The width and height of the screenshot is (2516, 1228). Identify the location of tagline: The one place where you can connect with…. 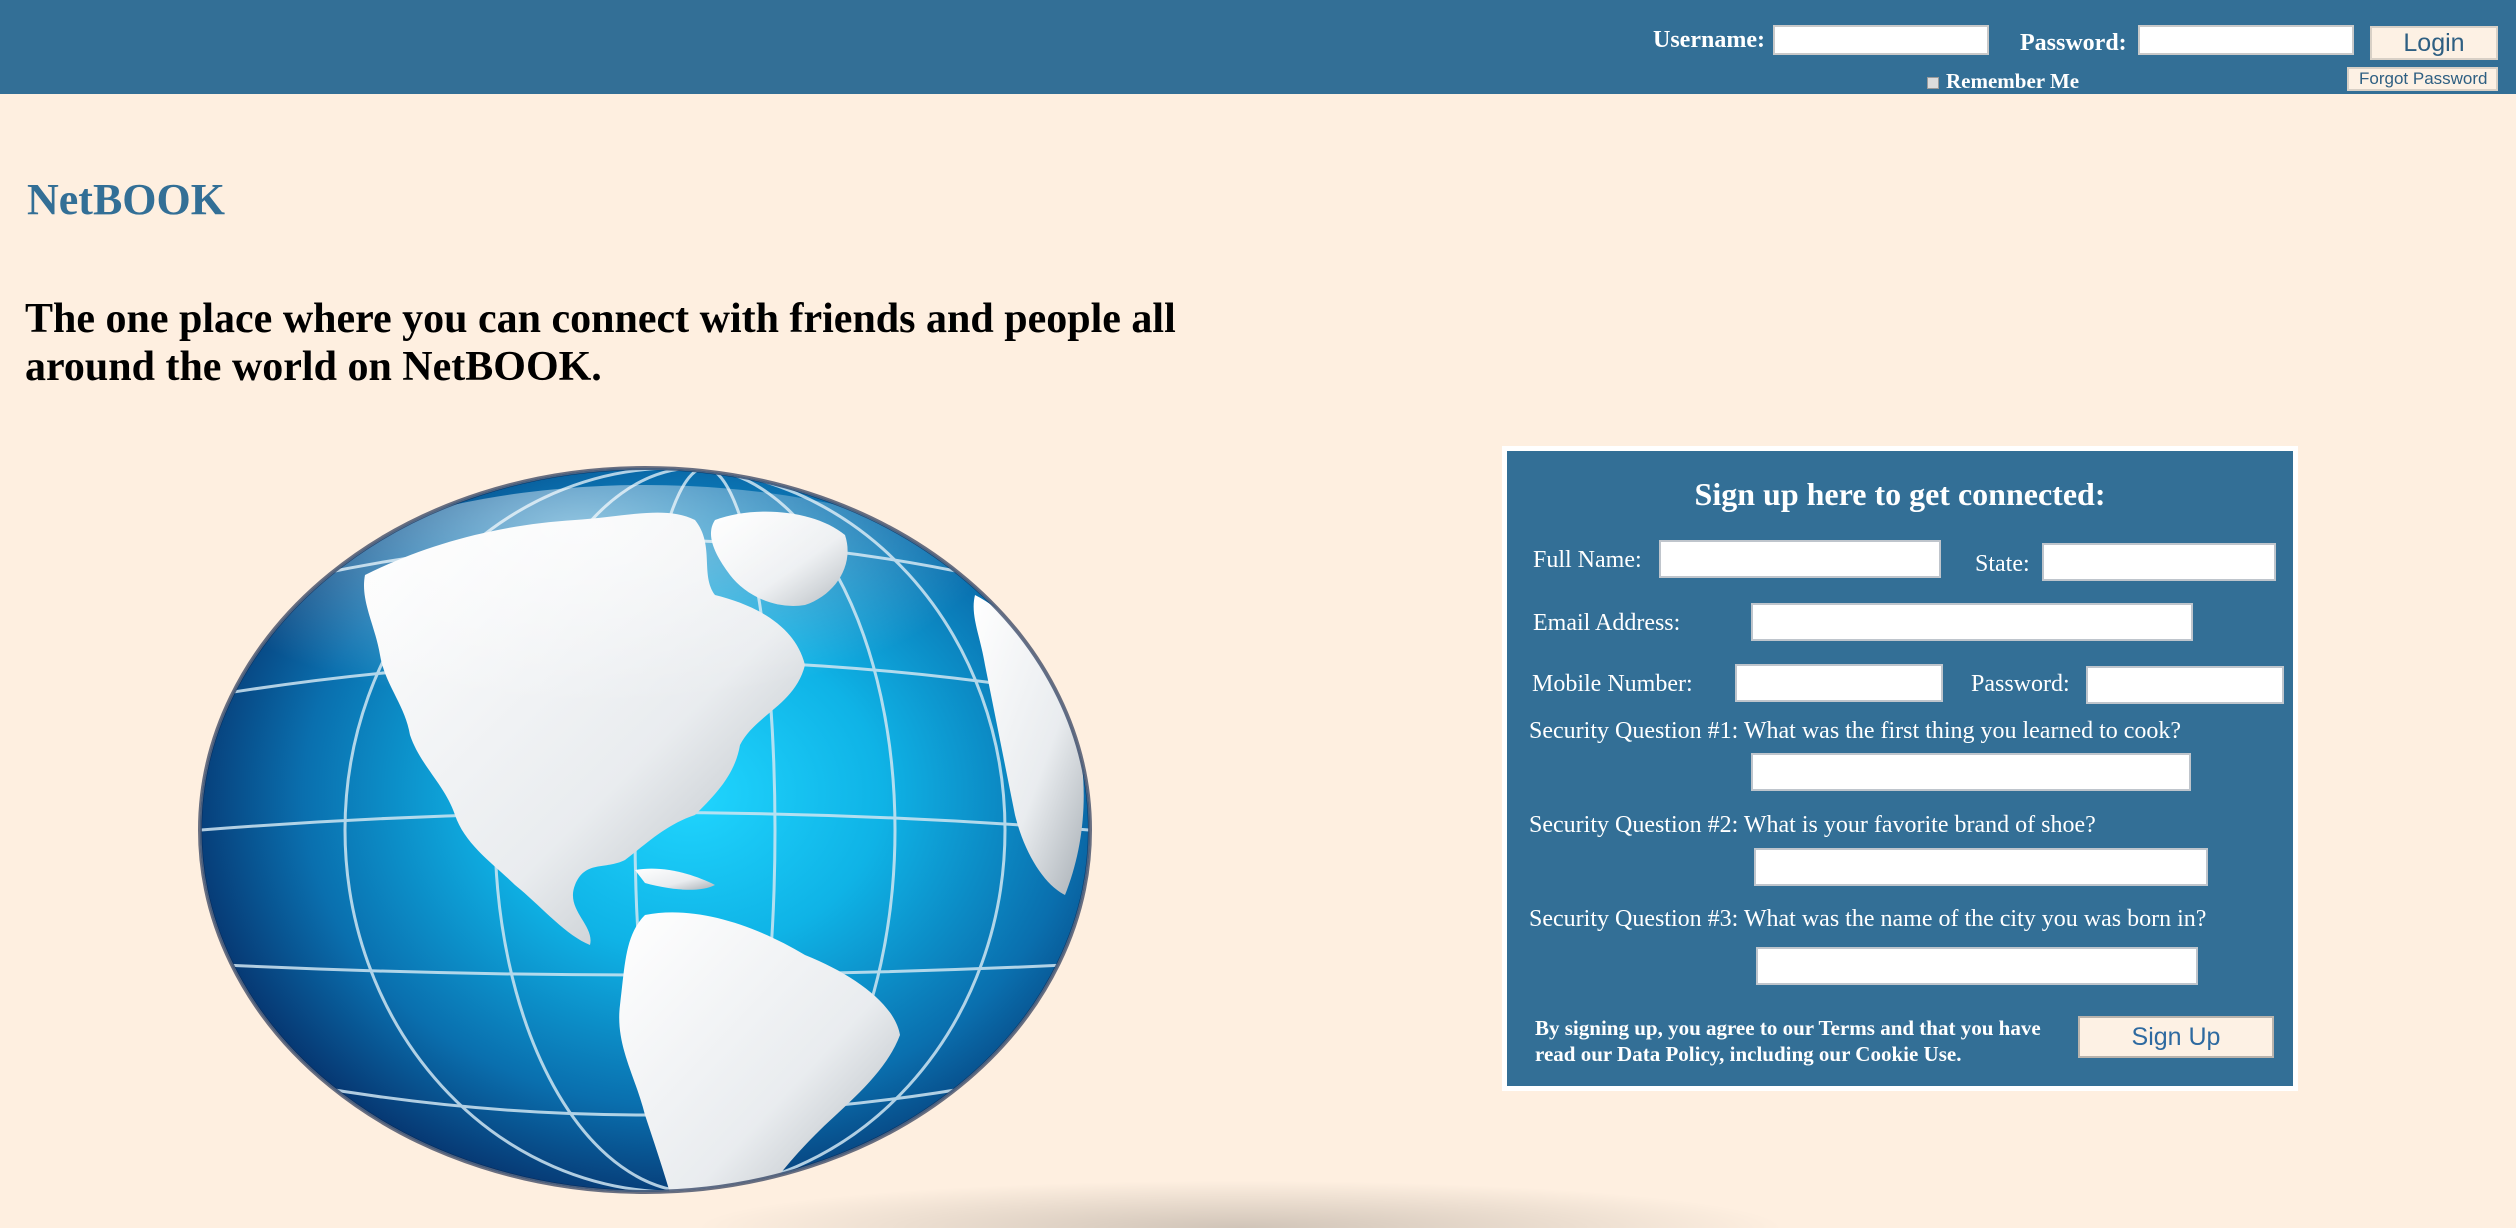
(600, 343).